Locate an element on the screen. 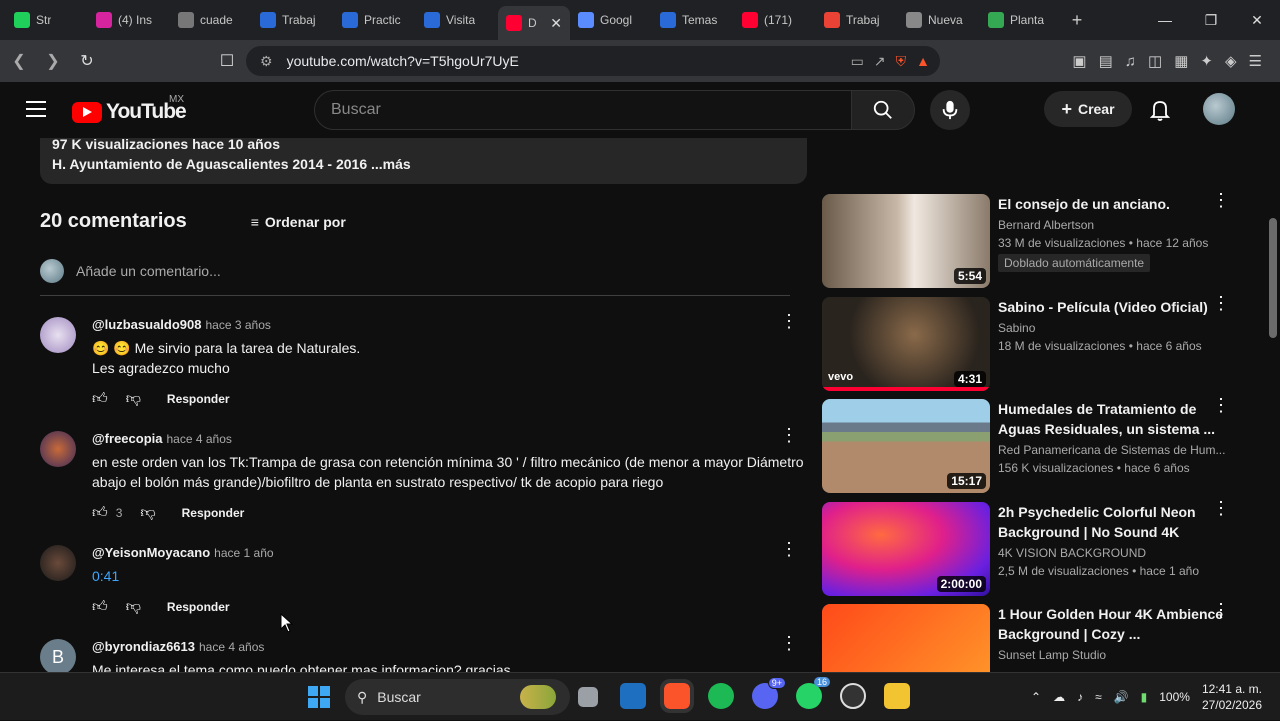  windows-start-icon is located at coordinates (319, 697).